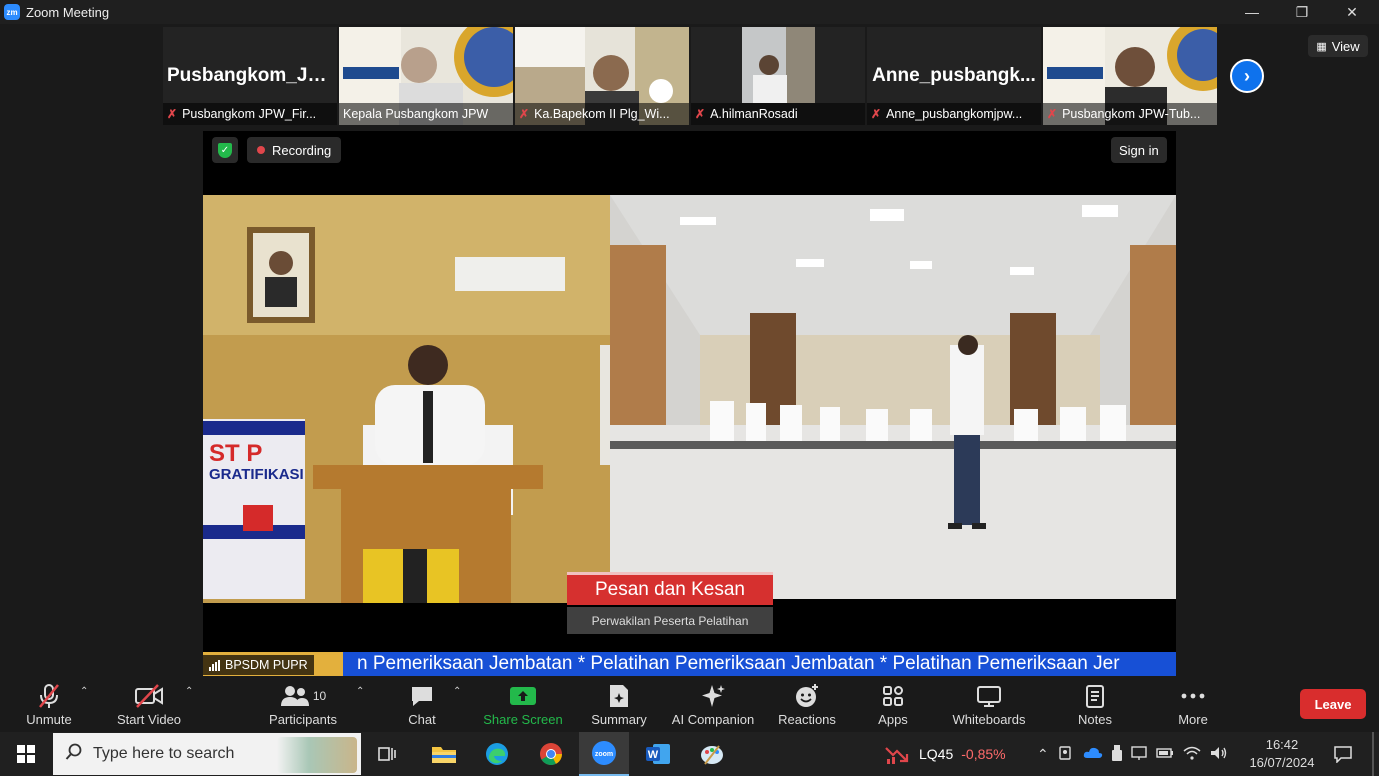 The image size is (1379, 776). I want to click on more-button: More, so click(1193, 704).